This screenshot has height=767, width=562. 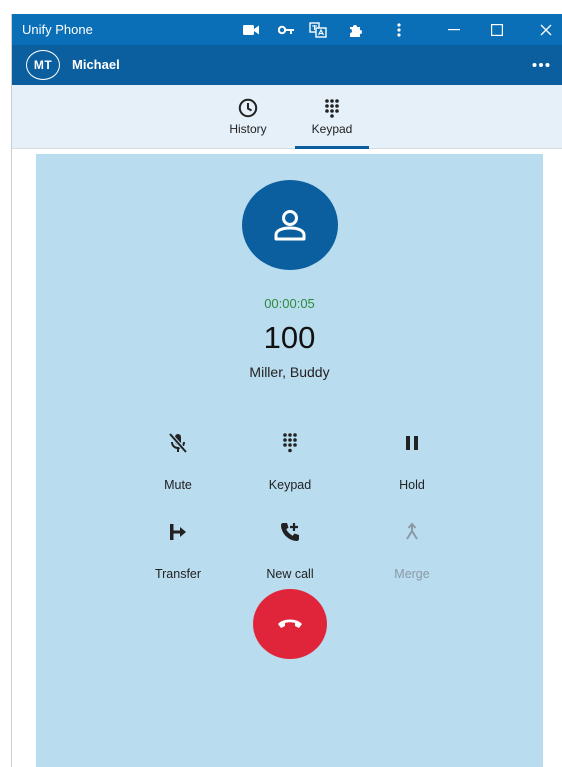 I want to click on avatar-initials: MT, so click(x=43, y=65).